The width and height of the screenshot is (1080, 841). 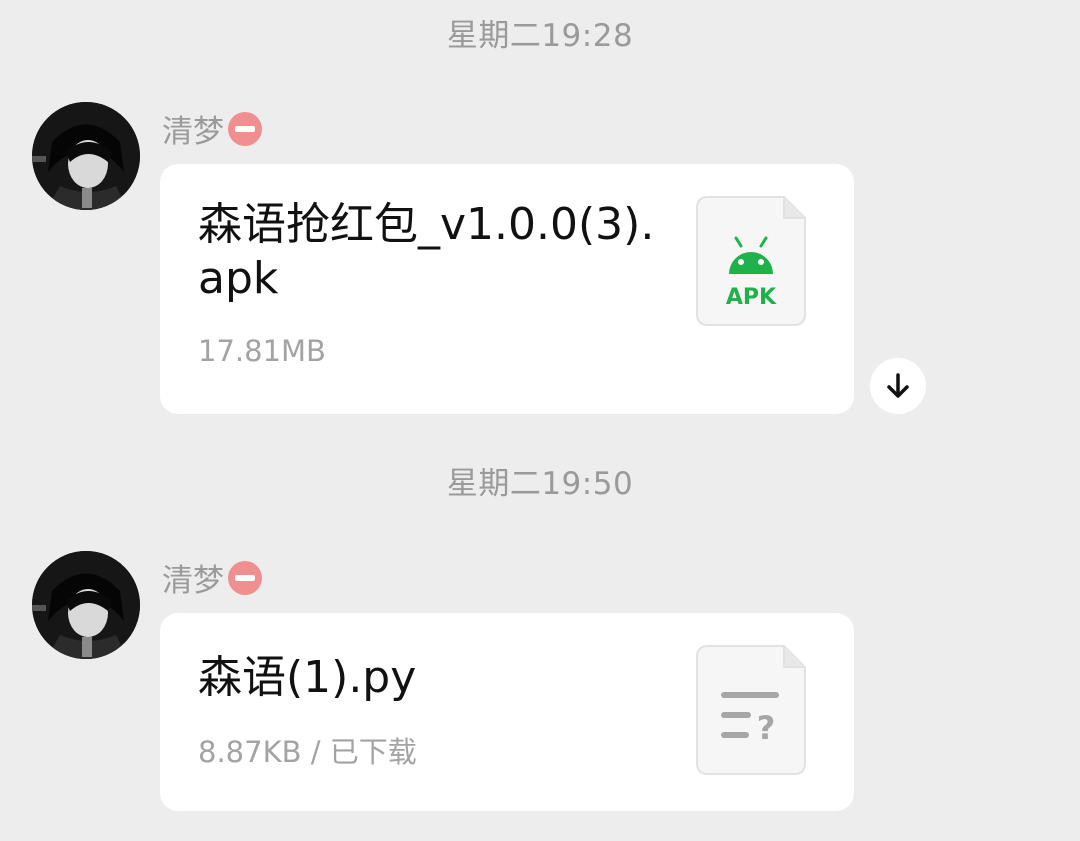 What do you see at coordinates (307, 677) in the screenshot?
I see `file-name: 森语(1).py` at bounding box center [307, 677].